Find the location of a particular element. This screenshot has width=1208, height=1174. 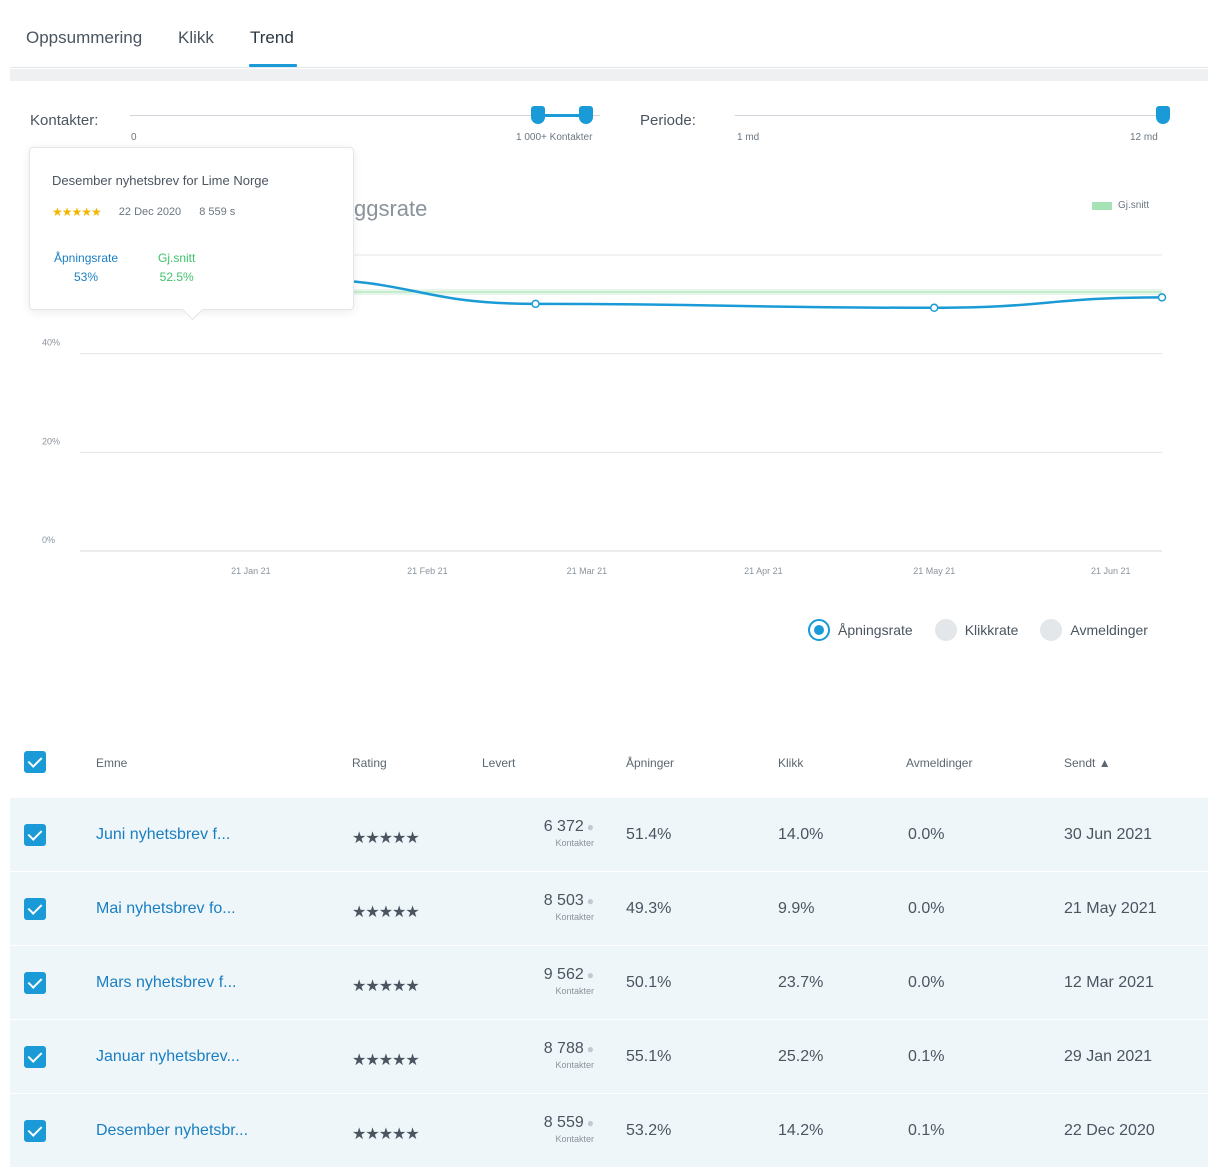

opens-cell: 51.4% is located at coordinates (649, 834).